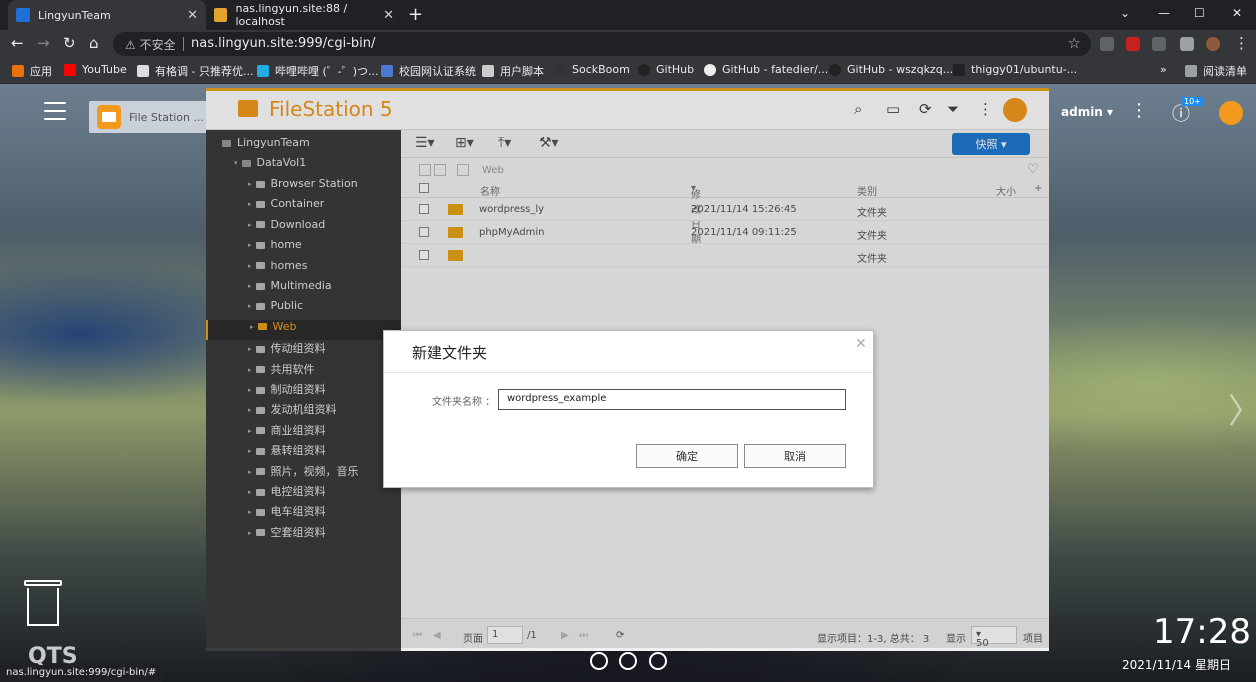  I want to click on script-icon, so click(488, 71).